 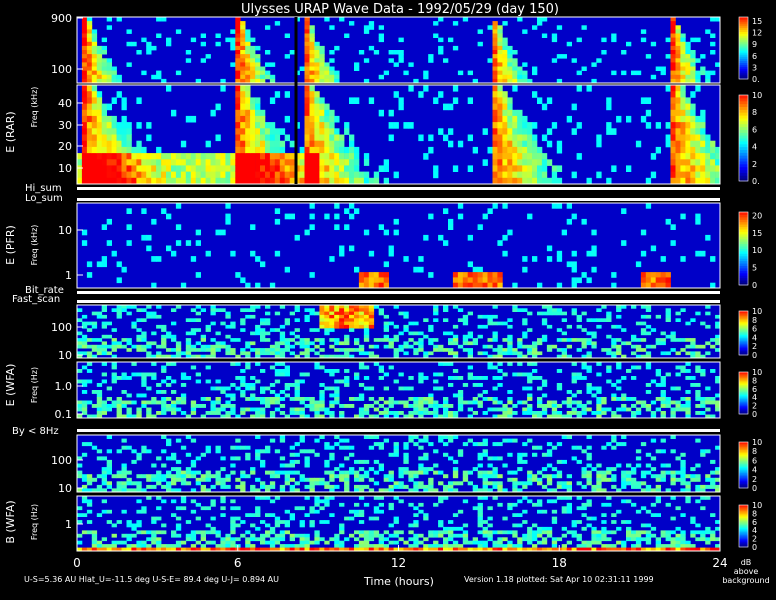 What do you see at coordinates (746, 562) in the screenshot?
I see `colorbar-unit-db: dB` at bounding box center [746, 562].